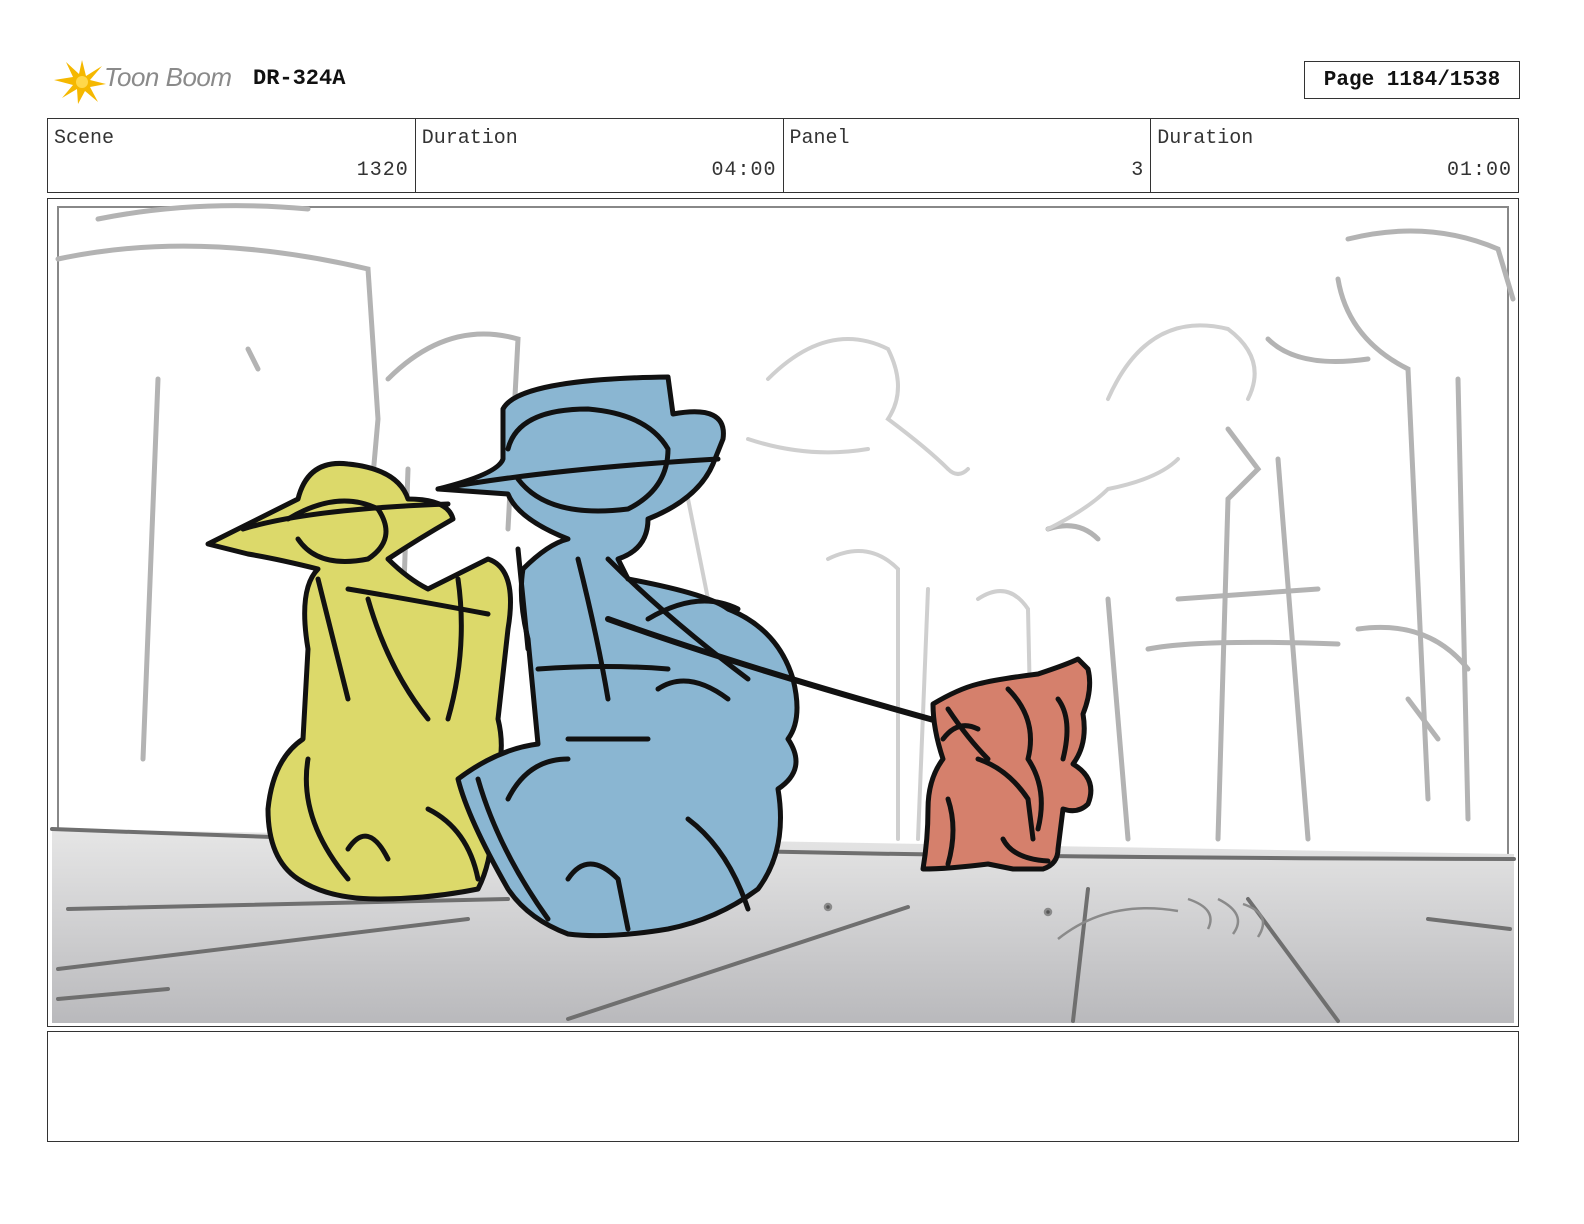  What do you see at coordinates (600, 155) in the screenshot?
I see `scene-duration-cell: Duration 04:00` at bounding box center [600, 155].